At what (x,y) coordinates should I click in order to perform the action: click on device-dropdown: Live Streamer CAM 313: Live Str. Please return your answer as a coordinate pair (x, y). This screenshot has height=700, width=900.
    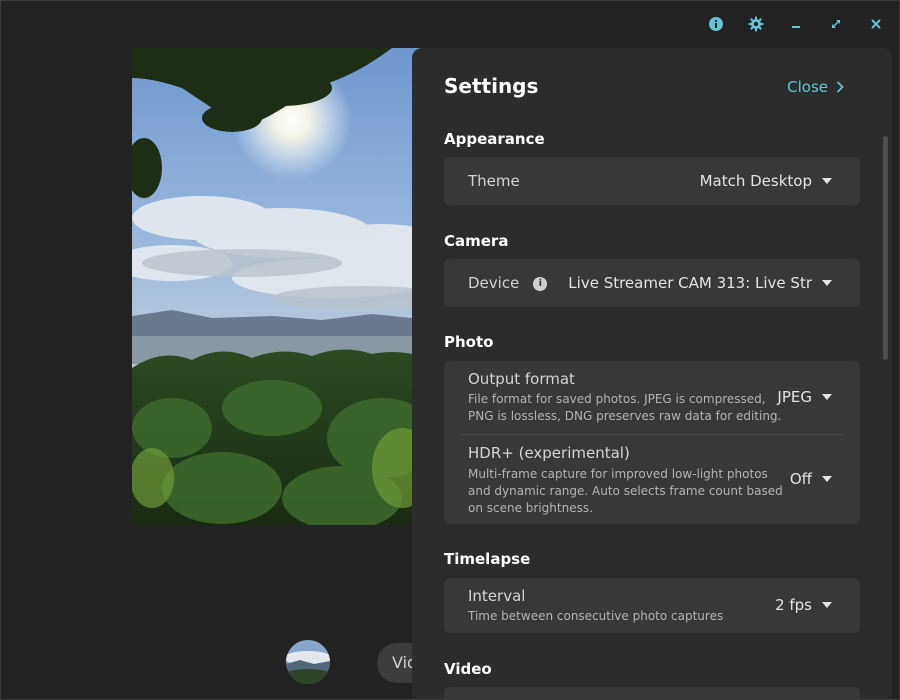
    Looking at the image, I should click on (700, 283).